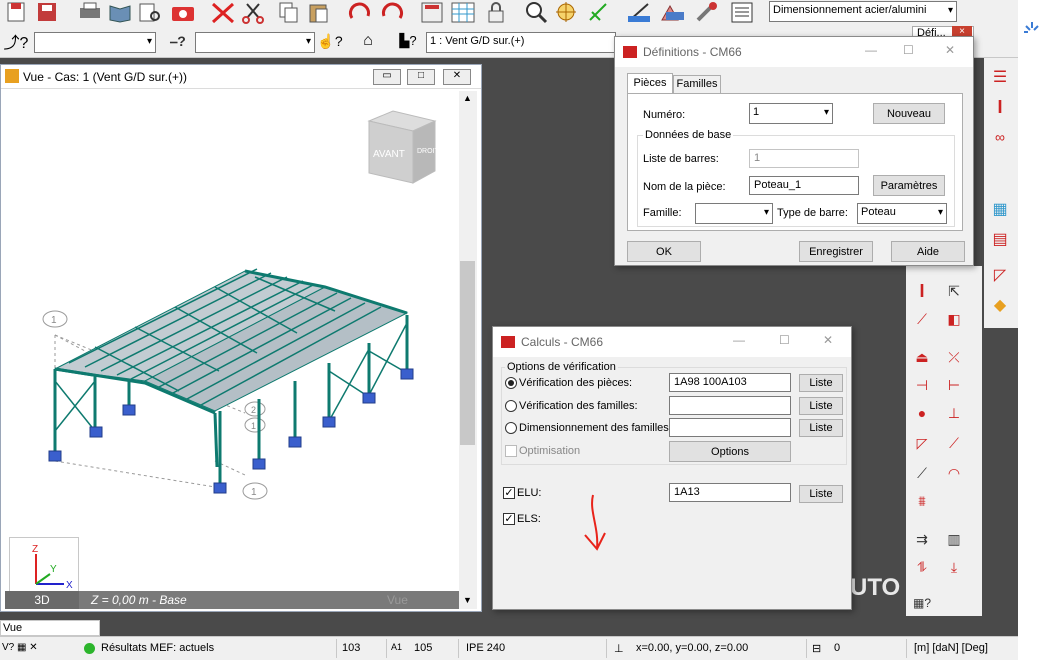 This screenshot has height=660, width=1044. I want to click on hinge-icon: ⟋, so click(922, 473).